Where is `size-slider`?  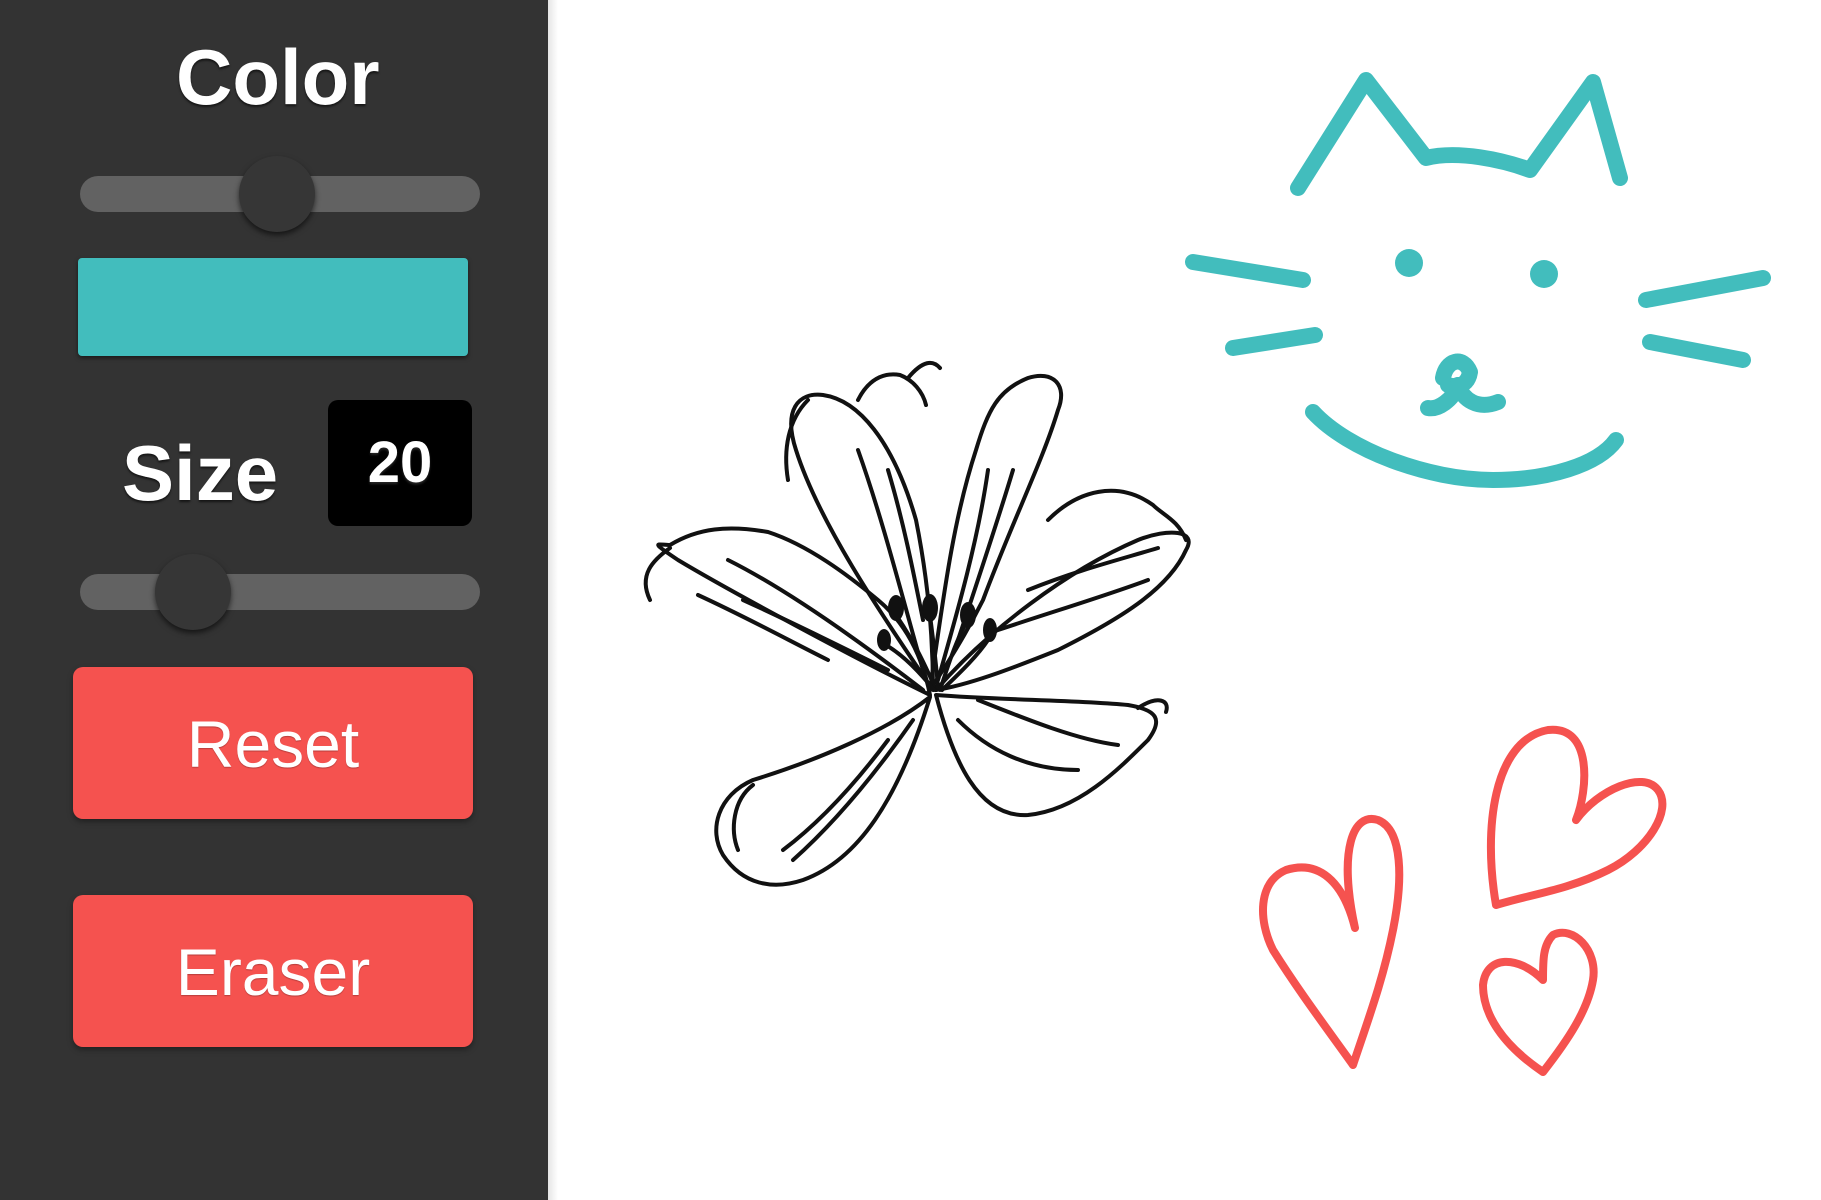
size-slider is located at coordinates (280, 592).